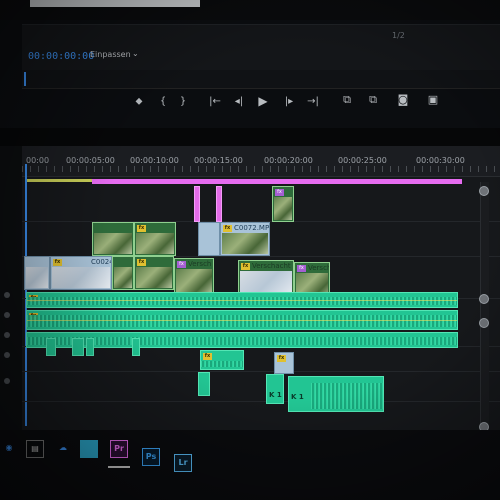 The width and height of the screenshot is (500, 500). I want to click on video-clip-c0072: fx C0072.MP, so click(245, 239).